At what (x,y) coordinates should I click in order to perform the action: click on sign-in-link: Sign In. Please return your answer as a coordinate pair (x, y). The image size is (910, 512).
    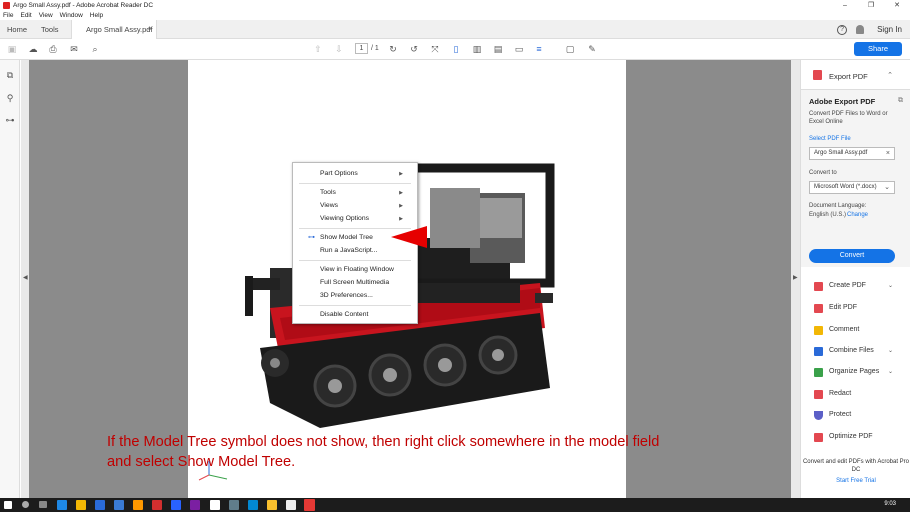
    Looking at the image, I should click on (889, 29).